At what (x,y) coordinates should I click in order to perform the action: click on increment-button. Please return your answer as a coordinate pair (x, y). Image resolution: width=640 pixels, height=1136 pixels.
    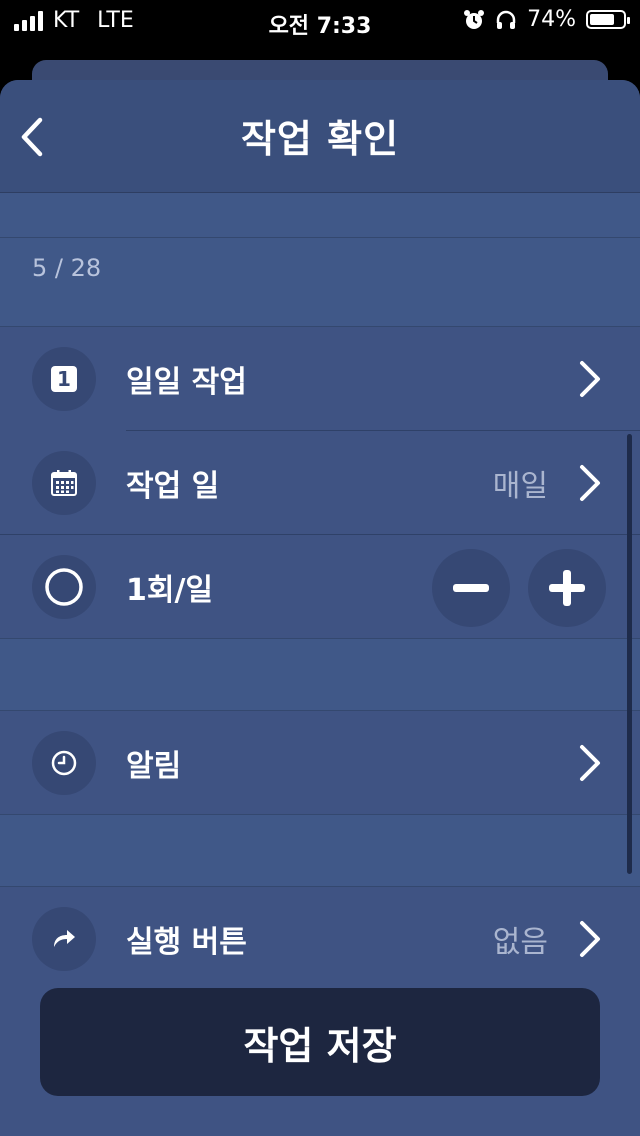
    Looking at the image, I should click on (567, 588).